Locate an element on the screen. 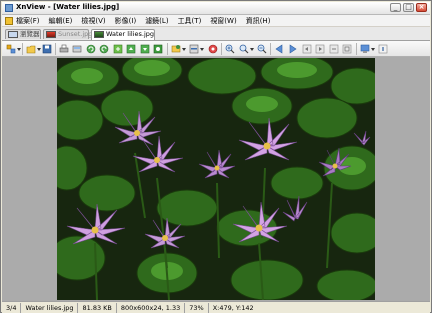 Image resolution: width=434 pixels, height=315 pixels. scan-icon is located at coordinates (77, 49).